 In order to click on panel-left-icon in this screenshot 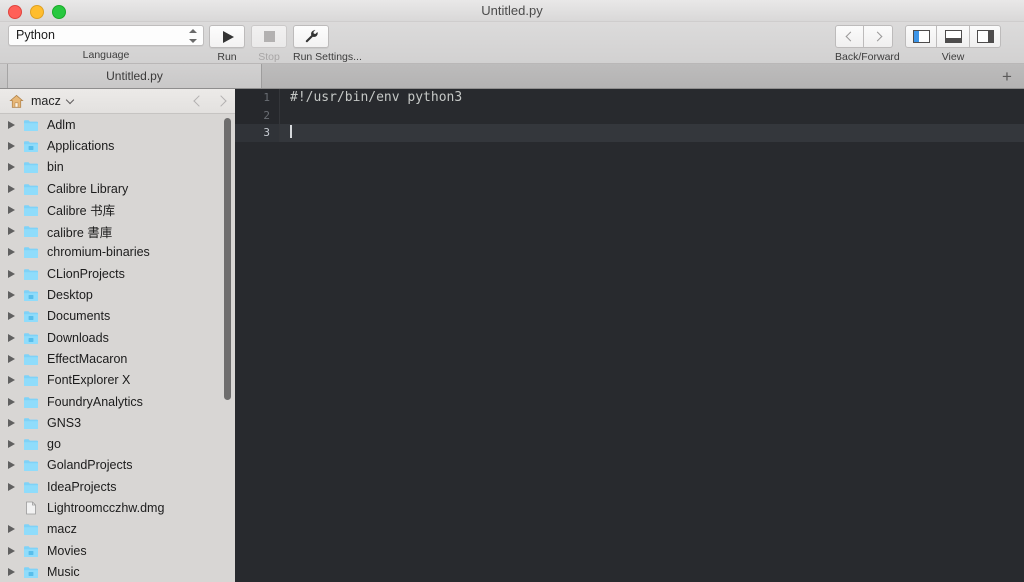, I will do `click(921, 36)`.